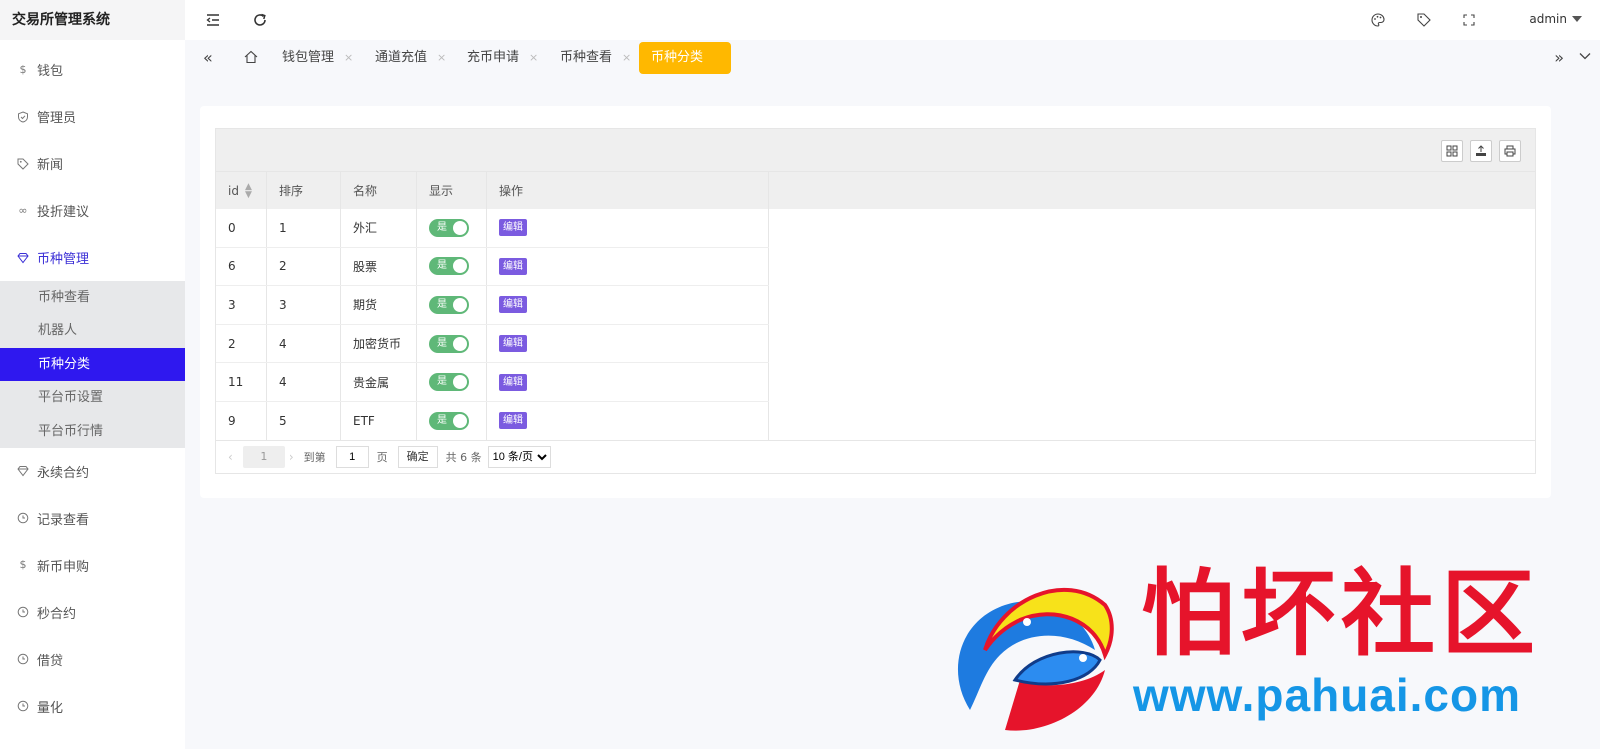 The height and width of the screenshot is (749, 1600). I want to click on page-size-select: 10 条/页, so click(519, 457).